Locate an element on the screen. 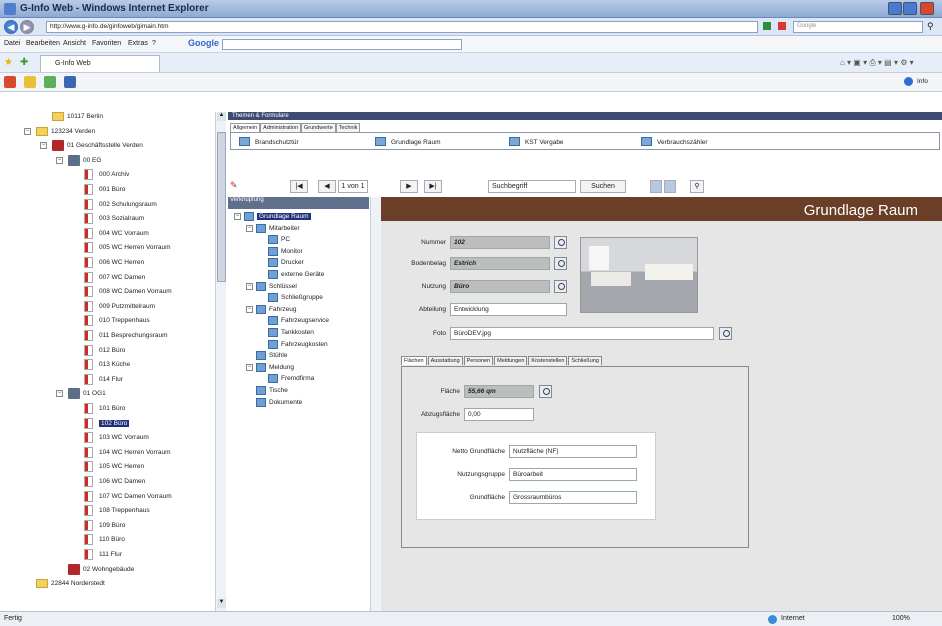  tree-item: 22844 Norderstedt is located at coordinates (107, 584).